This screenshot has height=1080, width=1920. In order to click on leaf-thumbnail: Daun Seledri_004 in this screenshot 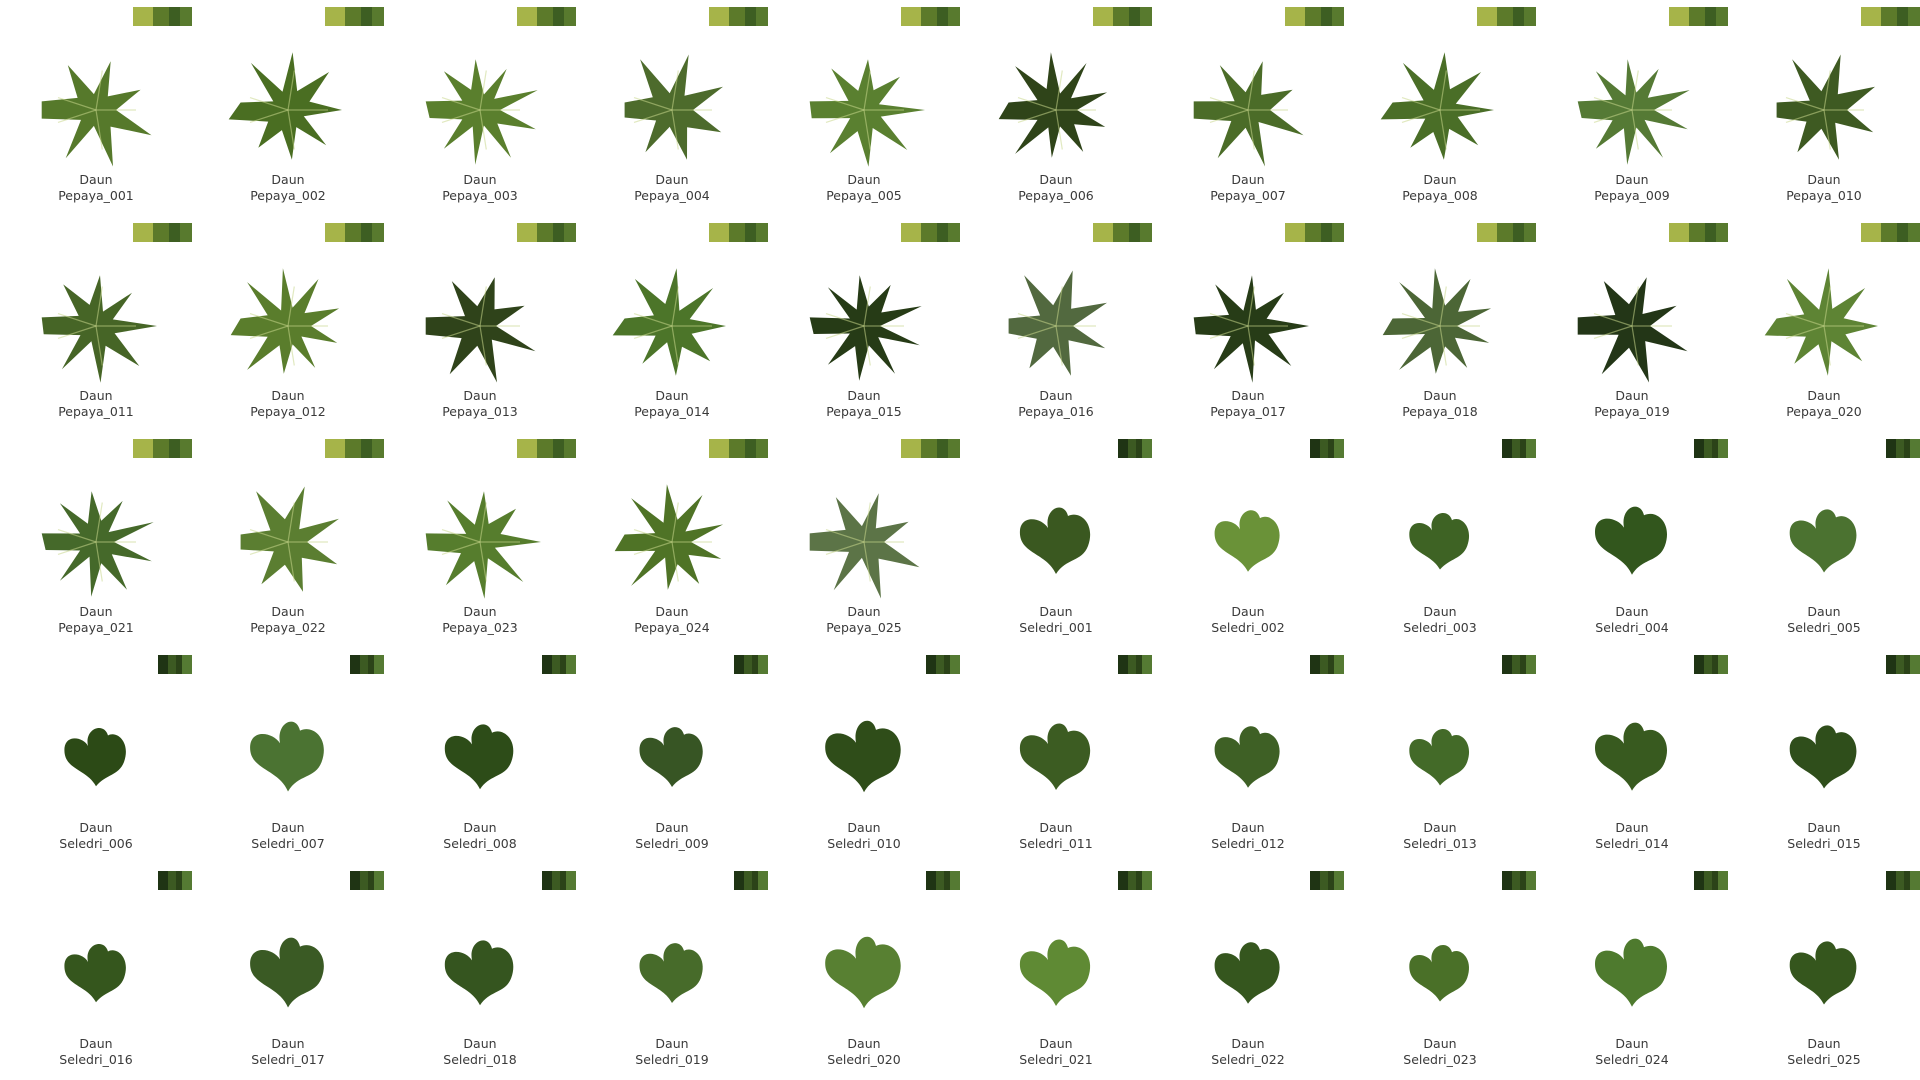, I will do `click(1632, 540)`.